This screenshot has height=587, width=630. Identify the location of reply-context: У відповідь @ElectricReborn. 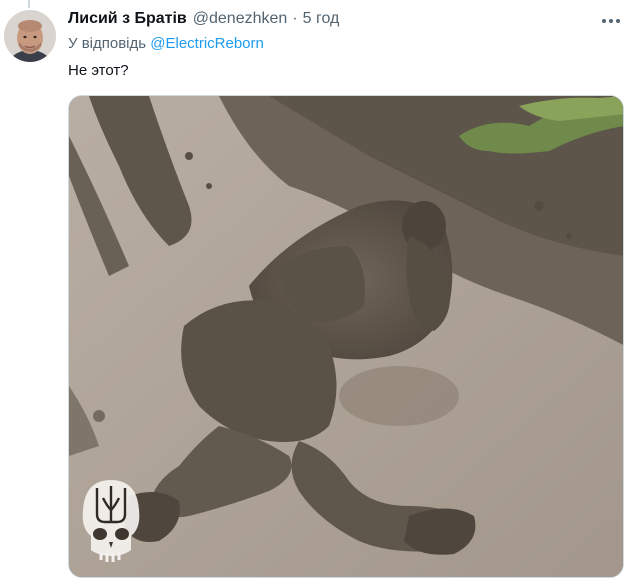
(345, 46).